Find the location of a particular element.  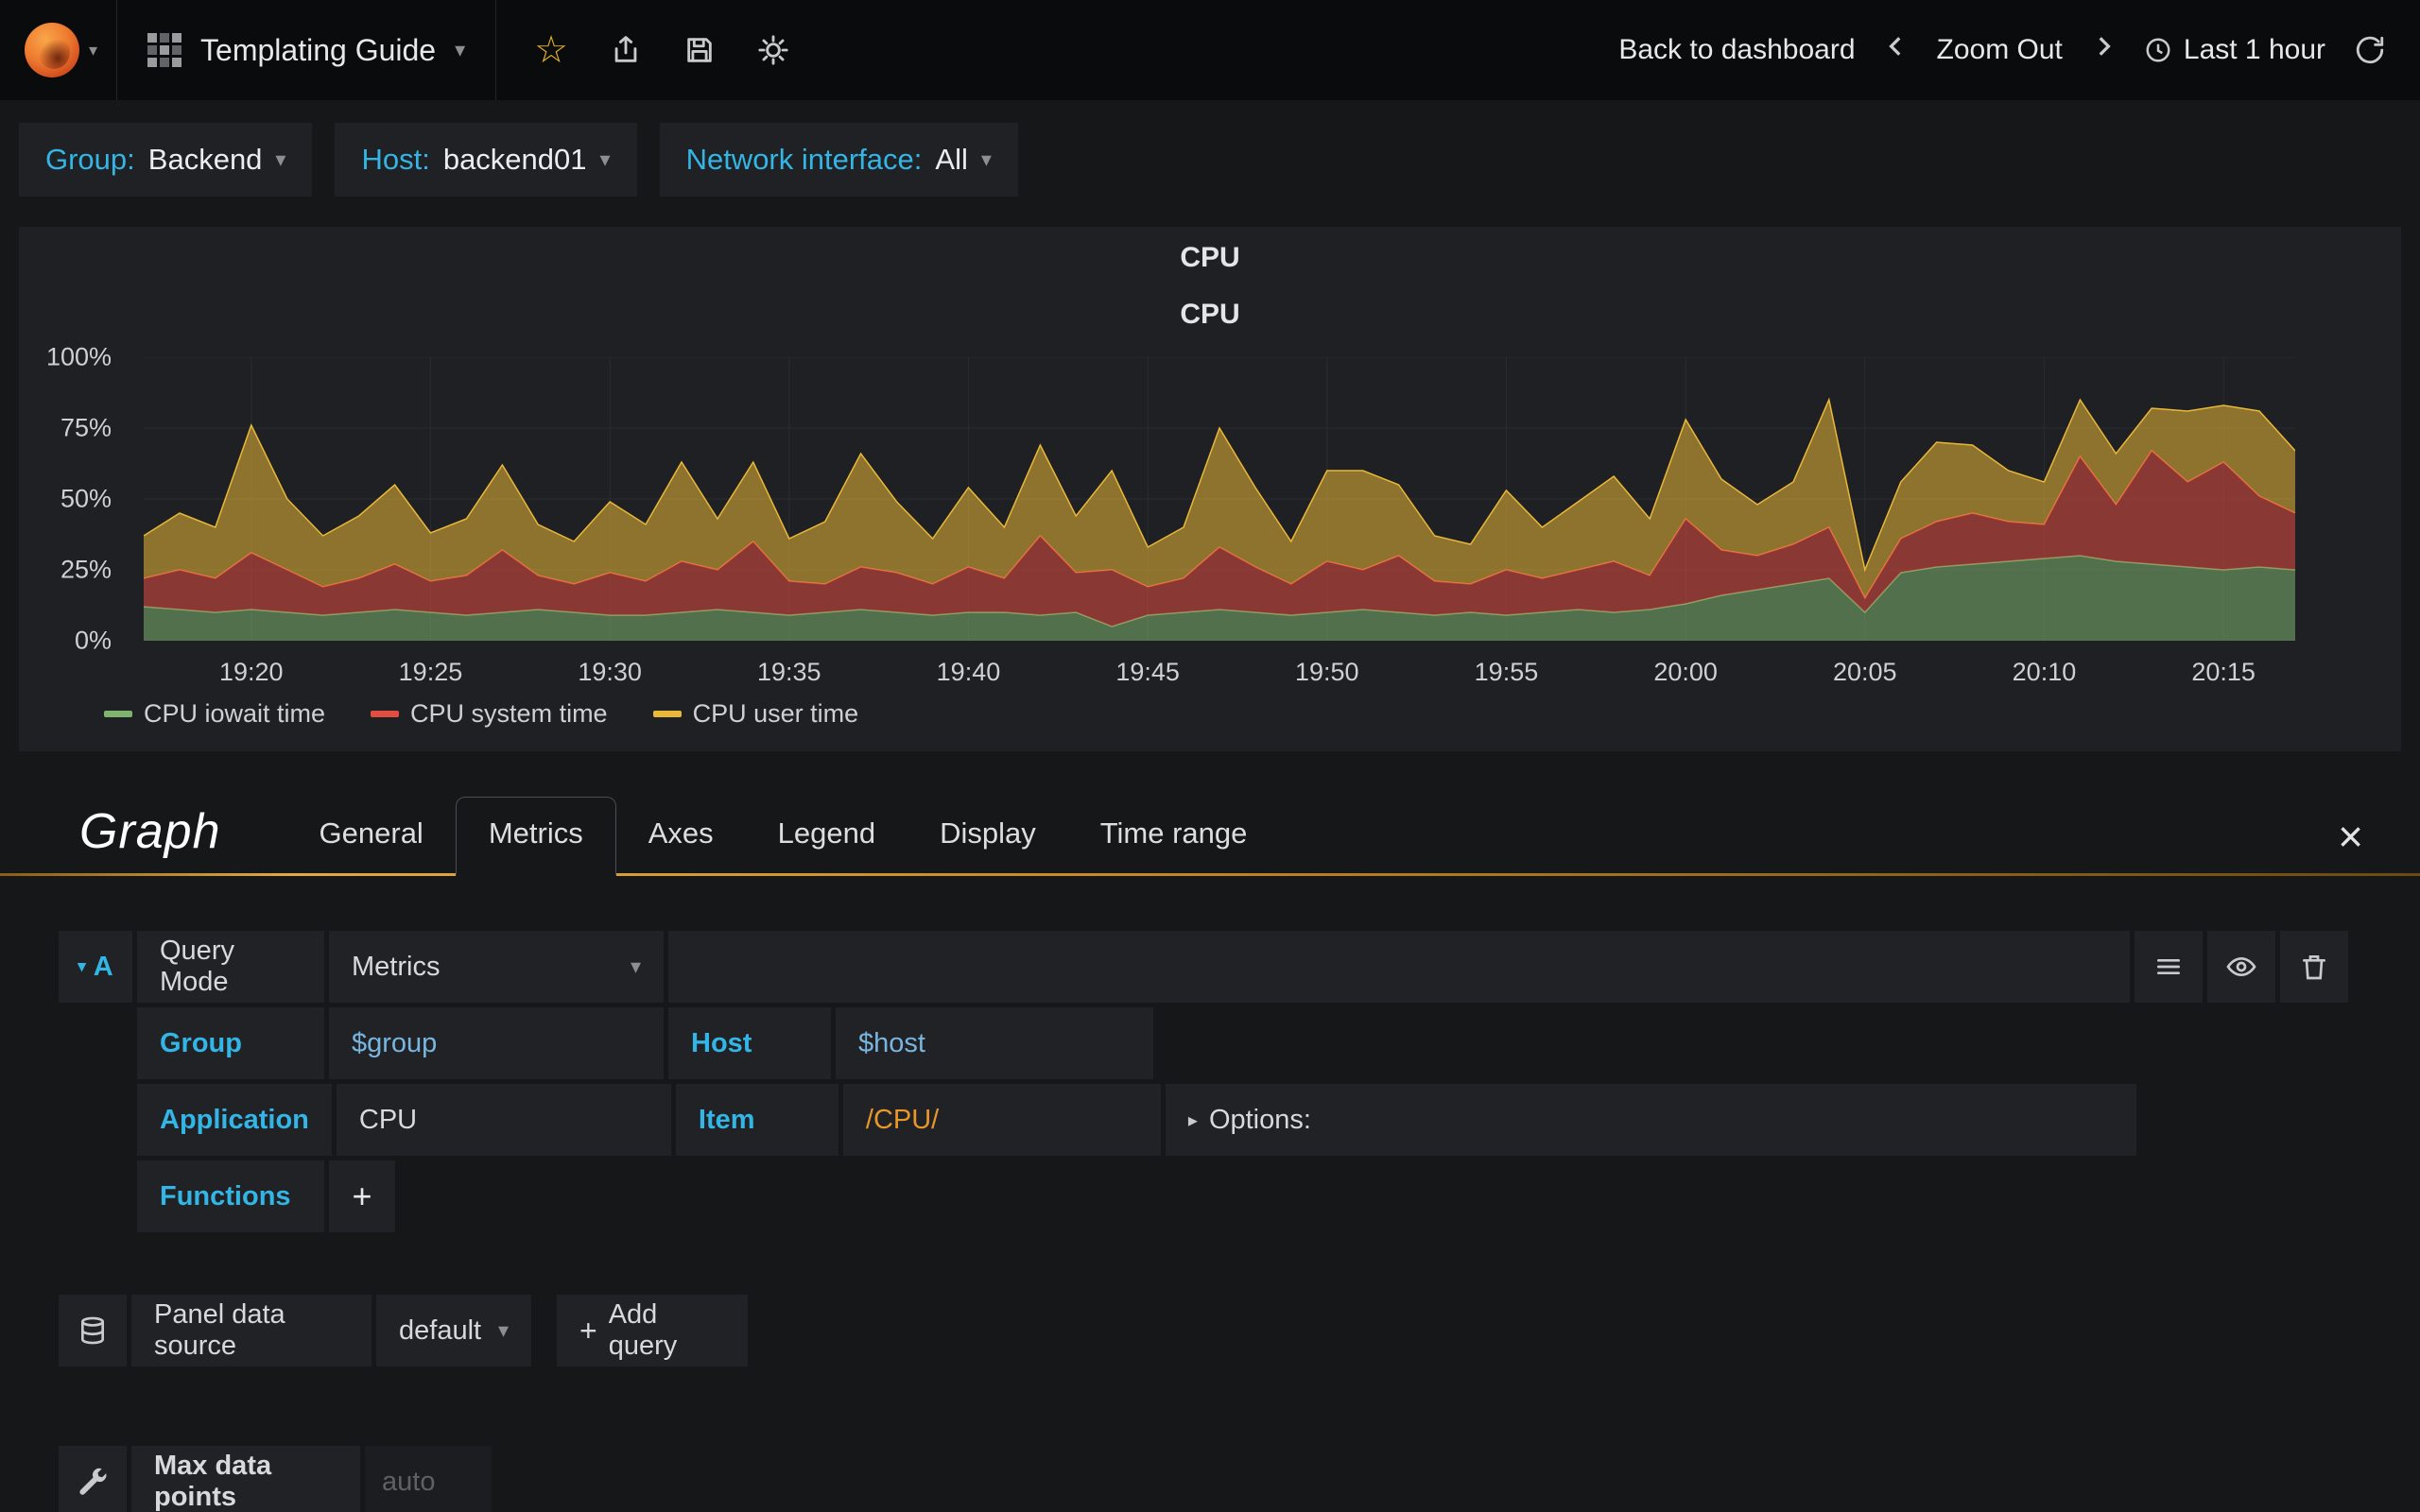

datasource-row: Panel data source default ▾ + Add query is located at coordinates (1203, 1330).